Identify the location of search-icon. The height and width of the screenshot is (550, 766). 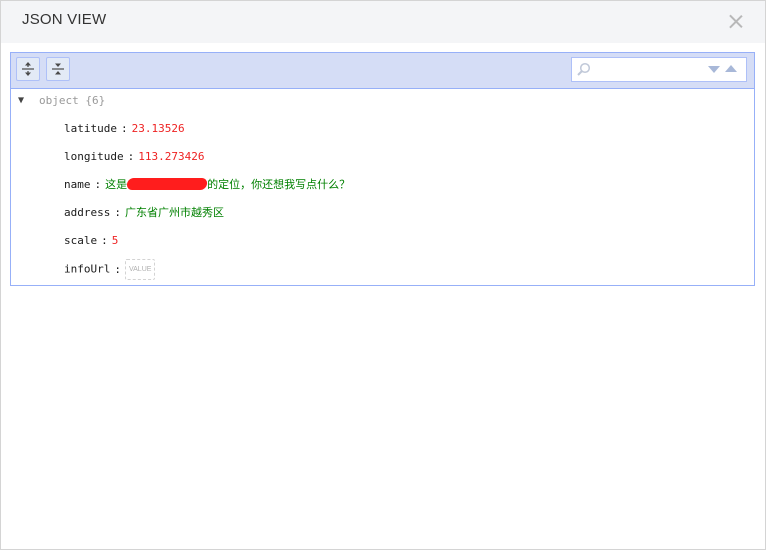
(584, 69).